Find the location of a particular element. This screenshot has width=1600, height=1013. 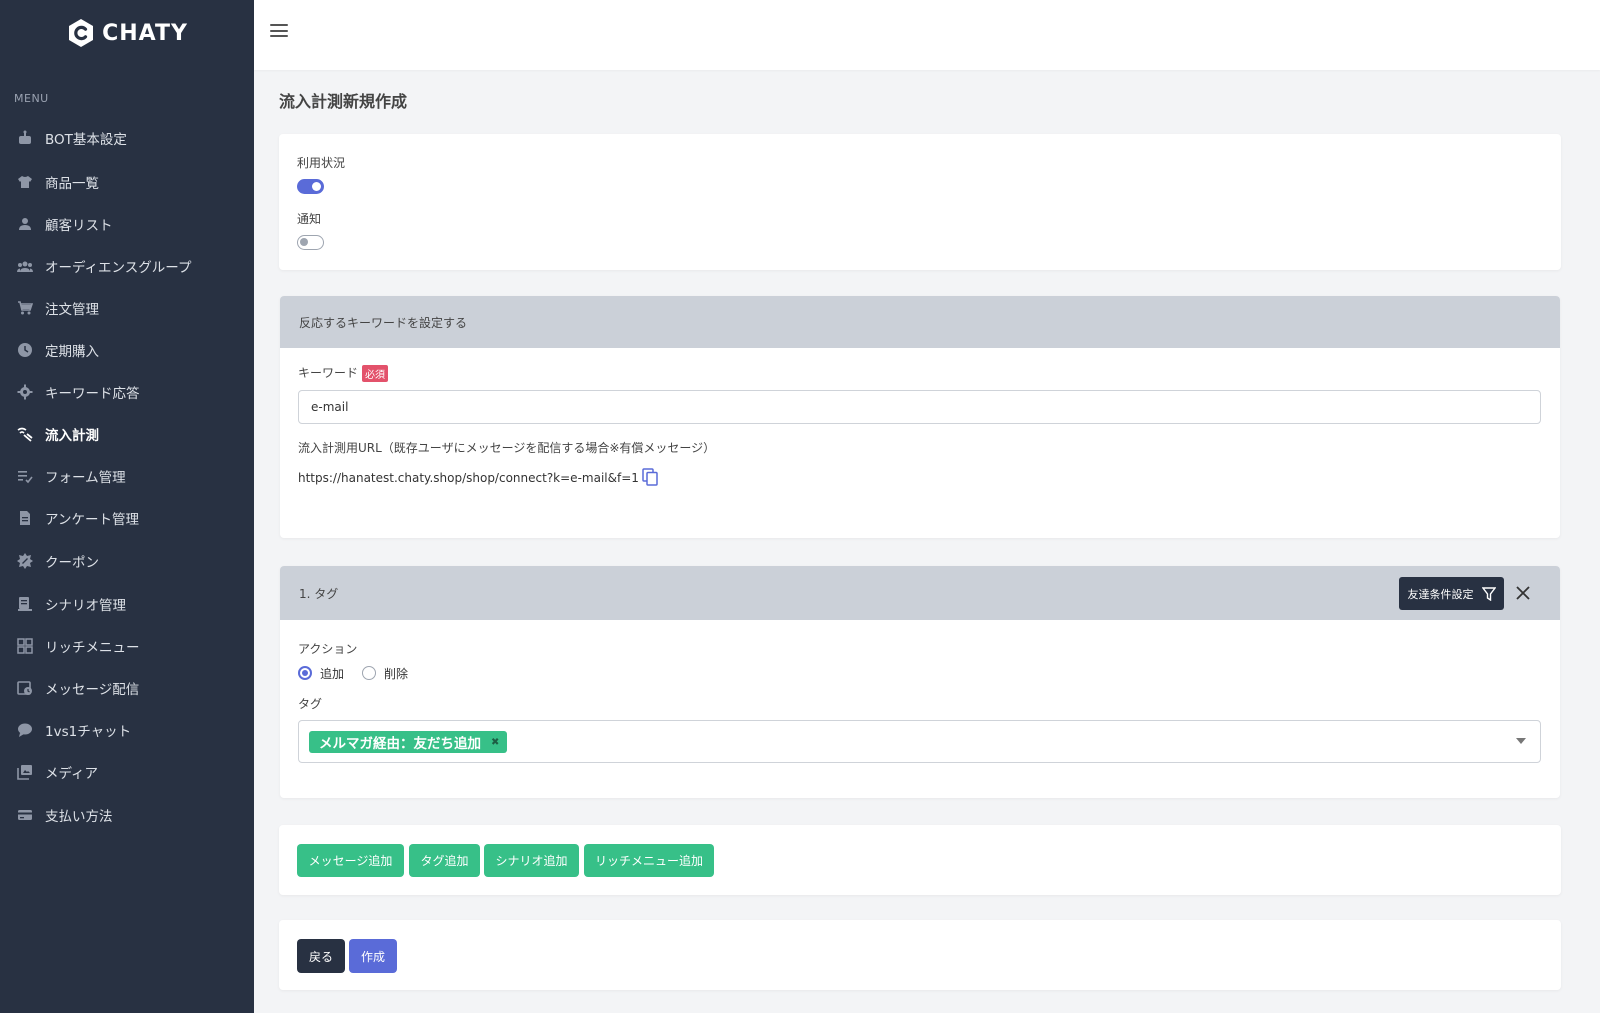

sidebar-item-survey: アンケート管理 is located at coordinates (127, 518).